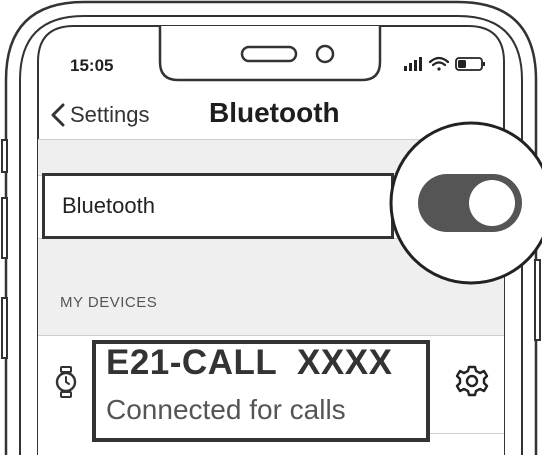 The height and width of the screenshot is (455, 542). What do you see at coordinates (109, 302) in the screenshot?
I see `section-header: MY DEVICES` at bounding box center [109, 302].